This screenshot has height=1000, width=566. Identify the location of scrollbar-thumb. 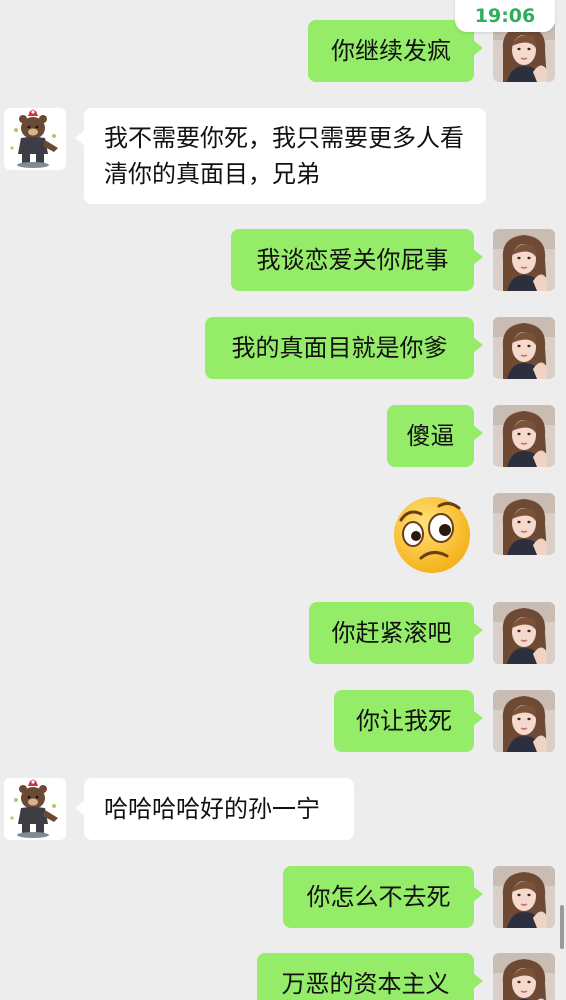
(562, 927).